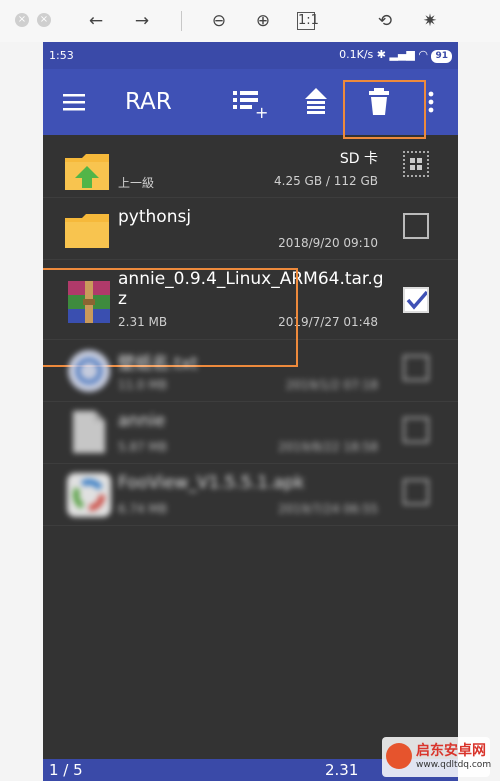 The image size is (500, 781). What do you see at coordinates (399, 756) in the screenshot?
I see `watermark-logo-icon` at bounding box center [399, 756].